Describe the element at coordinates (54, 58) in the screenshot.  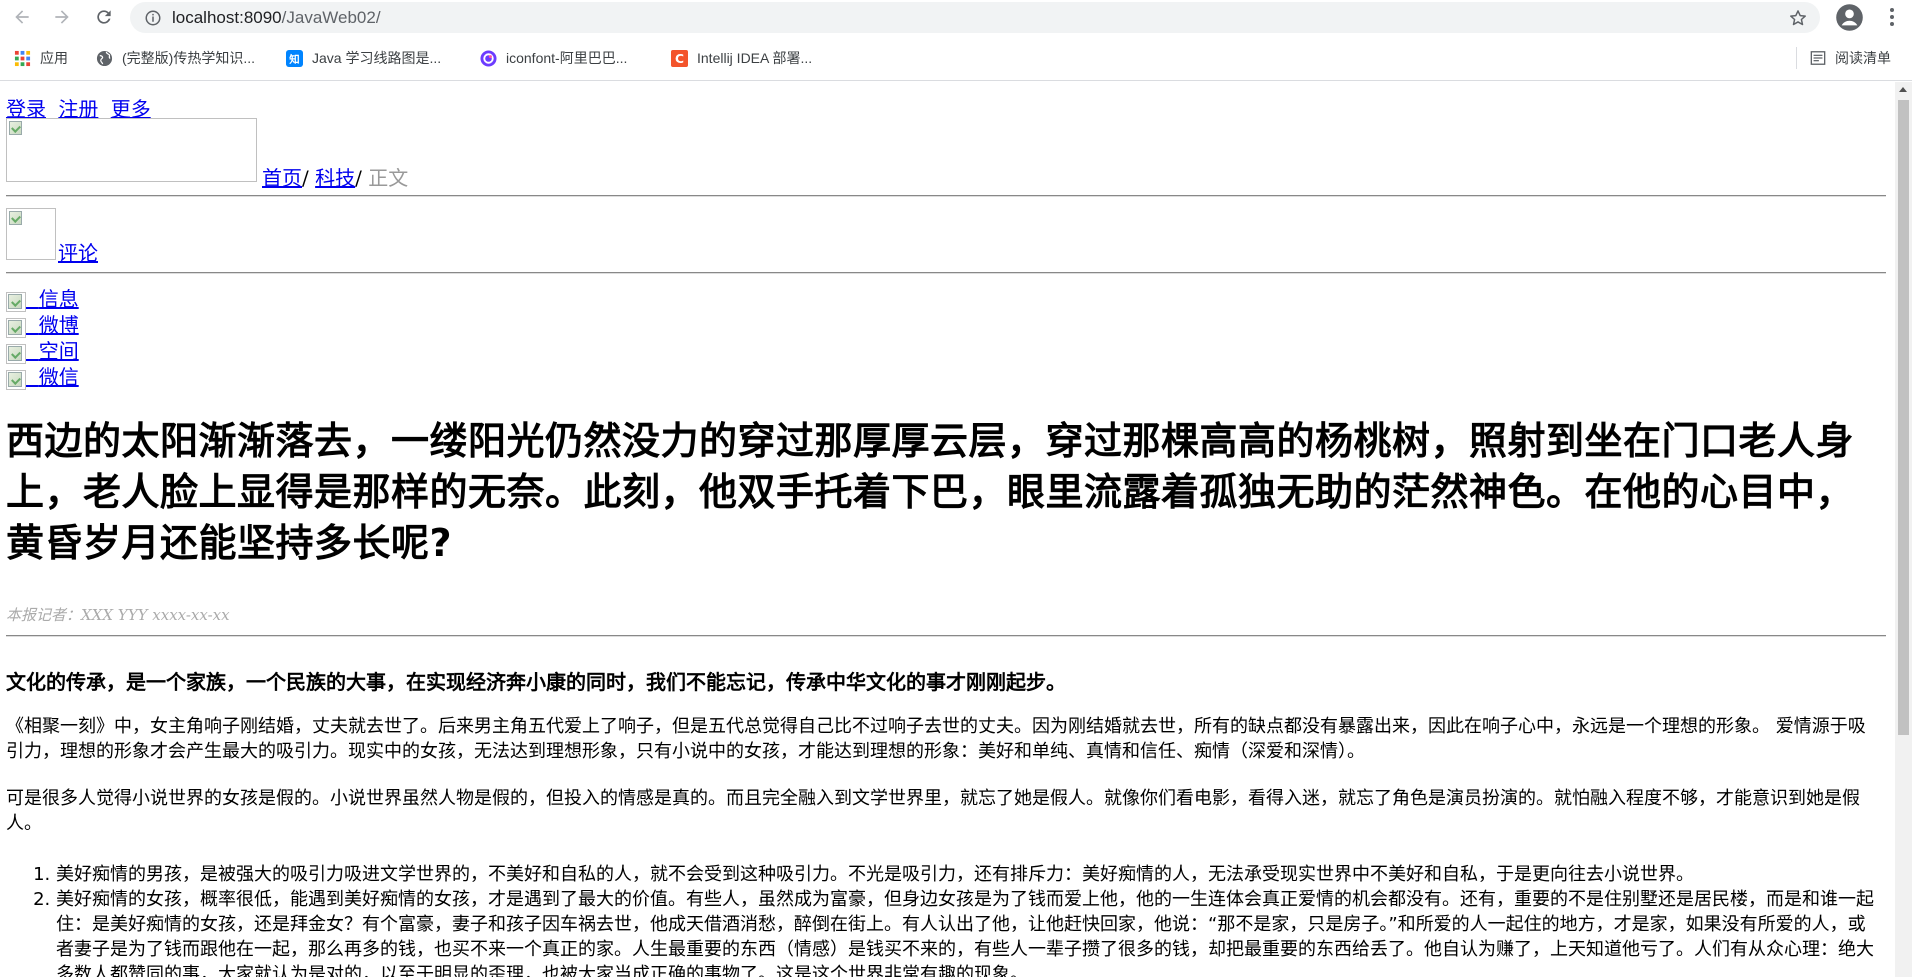
I see `bookmark-label: 应用` at that location.